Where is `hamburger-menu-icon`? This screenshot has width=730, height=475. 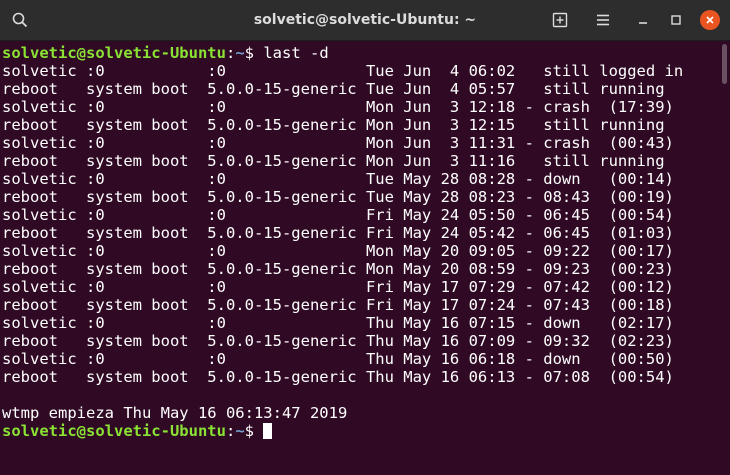
hamburger-menu-icon is located at coordinates (603, 20).